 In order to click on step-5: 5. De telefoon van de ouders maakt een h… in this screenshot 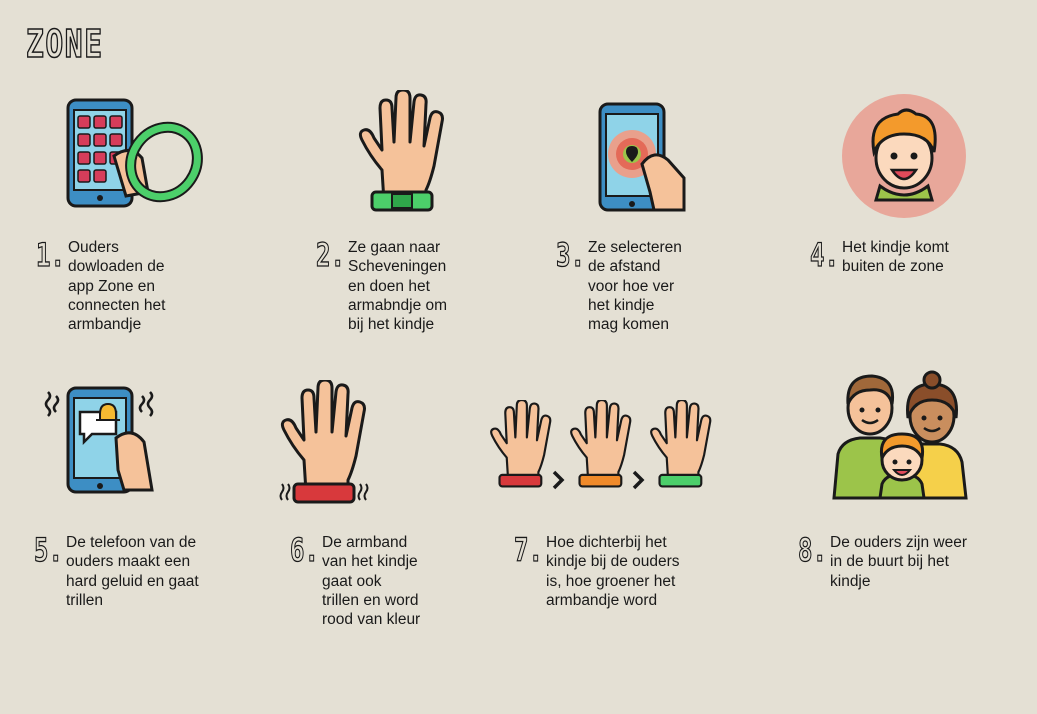, I will do `click(116, 570)`.